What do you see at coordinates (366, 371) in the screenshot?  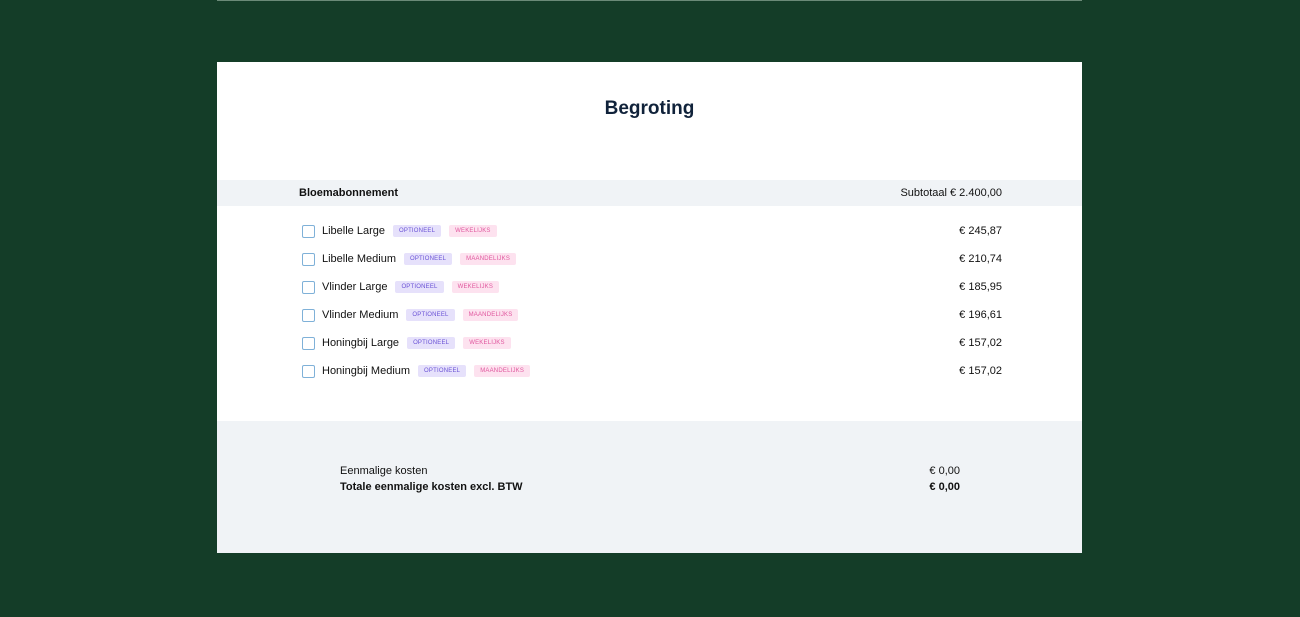 I see `item-name: Honingbij Medium` at bounding box center [366, 371].